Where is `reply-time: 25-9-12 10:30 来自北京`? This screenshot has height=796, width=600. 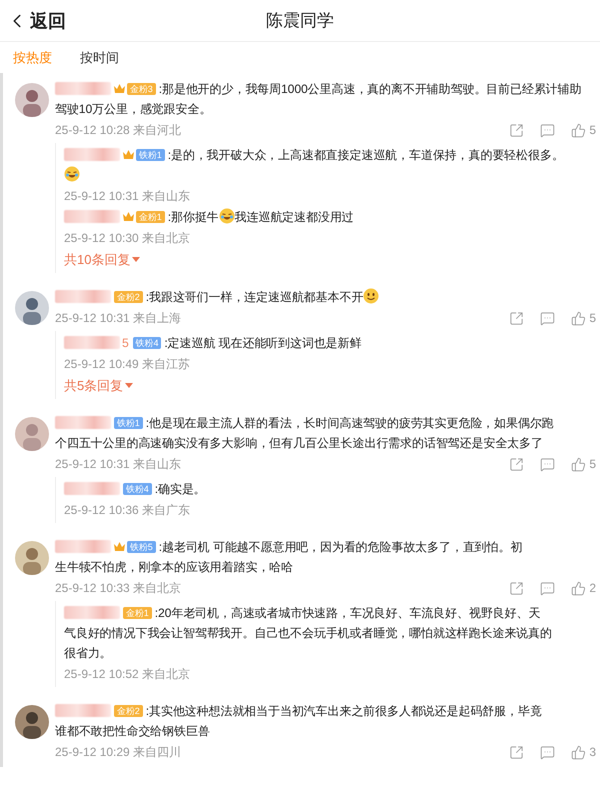
reply-time: 25-9-12 10:30 来自北京 is located at coordinates (128, 238).